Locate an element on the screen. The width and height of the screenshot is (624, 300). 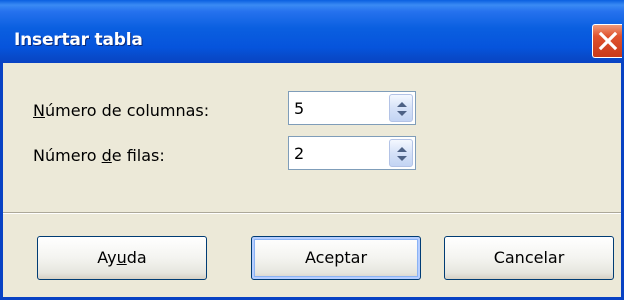
cancel-button: Cancelar is located at coordinates (529, 258).